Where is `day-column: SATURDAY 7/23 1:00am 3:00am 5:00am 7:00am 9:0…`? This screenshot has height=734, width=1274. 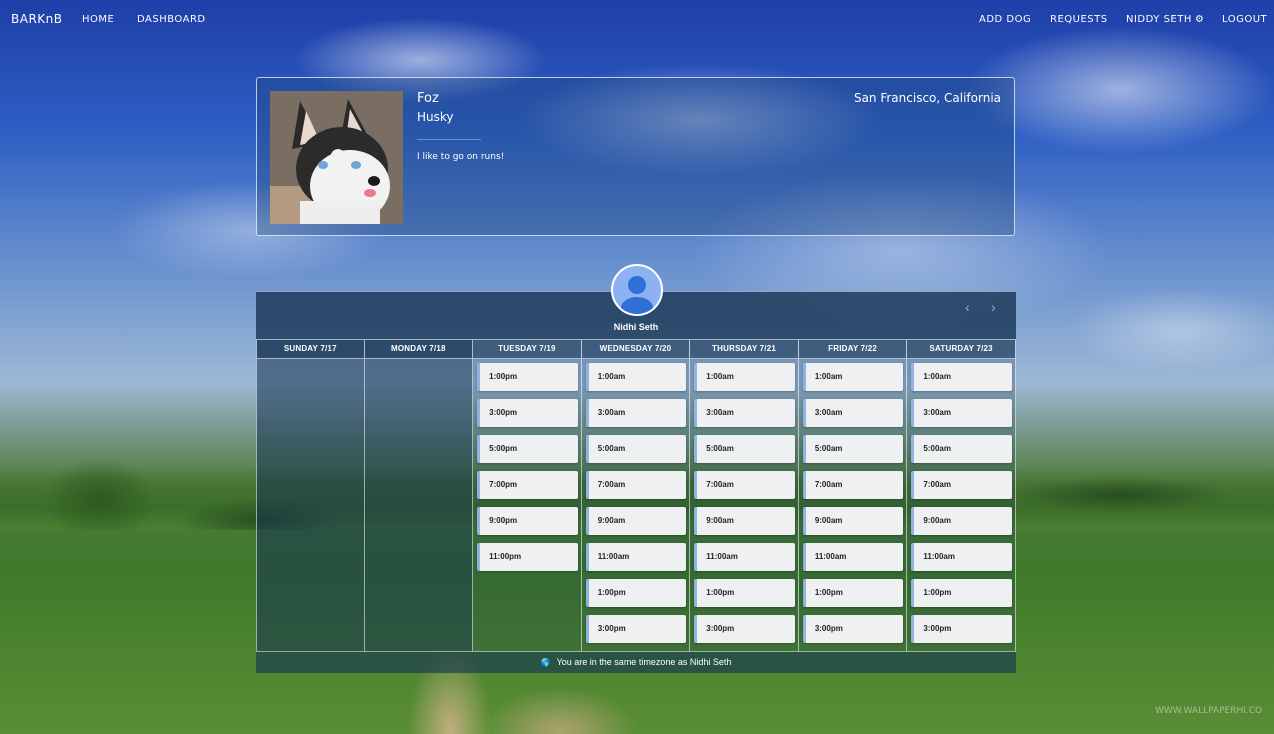 day-column: SATURDAY 7/23 1:00am 3:00am 5:00am 7:00am 9:0… is located at coordinates (961, 496).